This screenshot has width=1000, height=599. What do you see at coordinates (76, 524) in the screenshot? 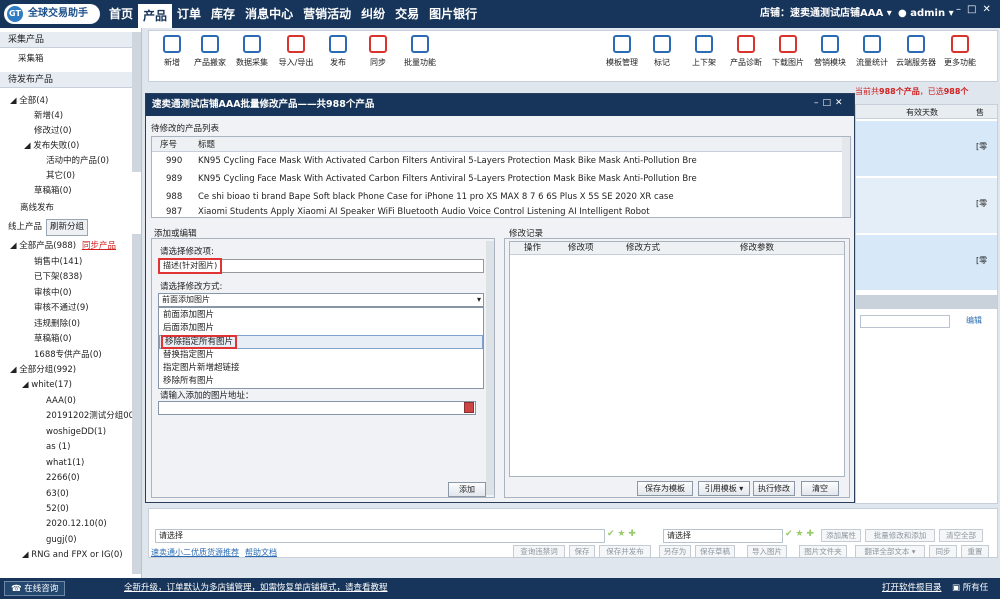
I see `group-item: 2020.12.10(0)` at bounding box center [76, 524].